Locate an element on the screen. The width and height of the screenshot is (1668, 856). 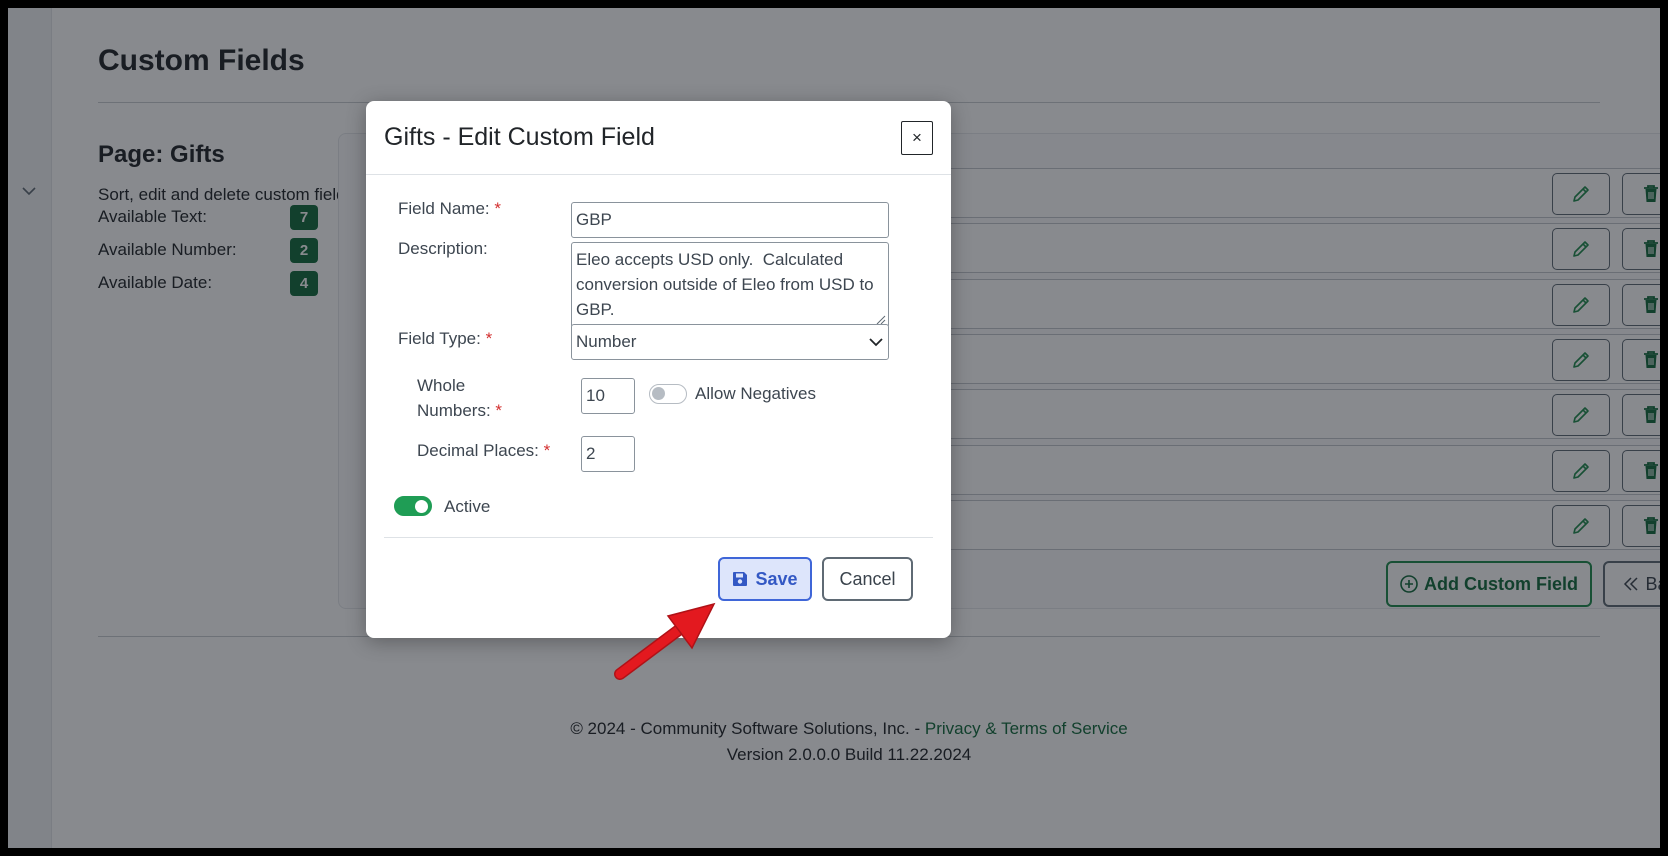
cancel-button: Cancel is located at coordinates (867, 579).